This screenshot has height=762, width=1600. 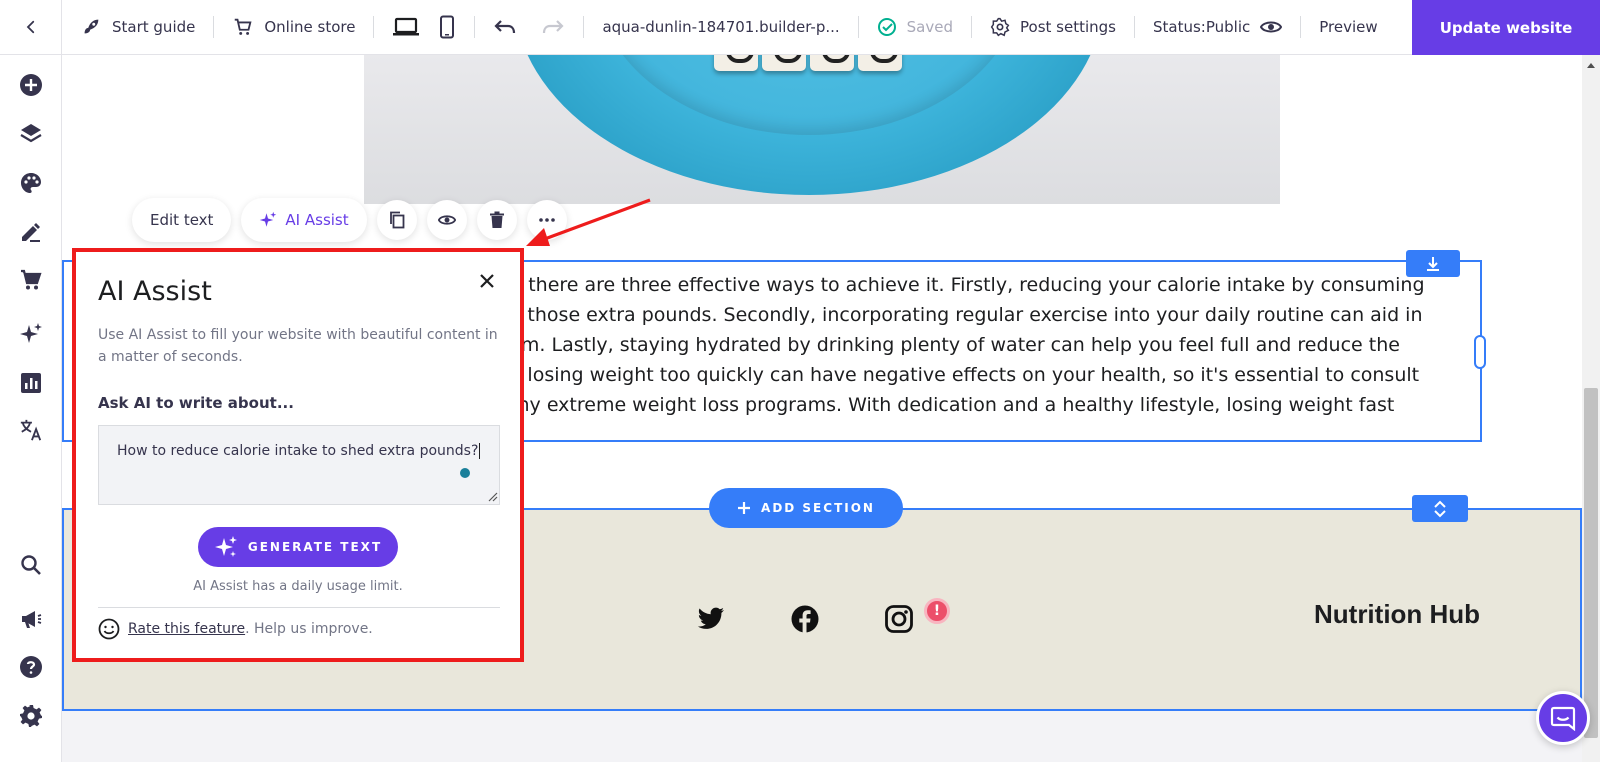 I want to click on rocket-icon, so click(x=91, y=26).